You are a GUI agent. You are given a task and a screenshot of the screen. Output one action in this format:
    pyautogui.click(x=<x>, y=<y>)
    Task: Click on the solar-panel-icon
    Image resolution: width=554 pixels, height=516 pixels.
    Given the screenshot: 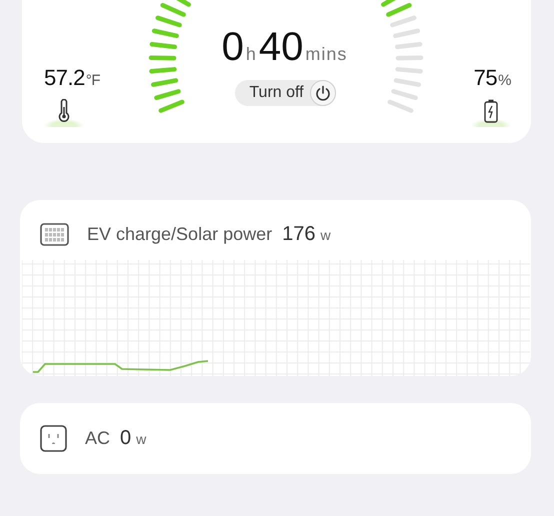 What is the action you would take?
    pyautogui.click(x=54, y=234)
    